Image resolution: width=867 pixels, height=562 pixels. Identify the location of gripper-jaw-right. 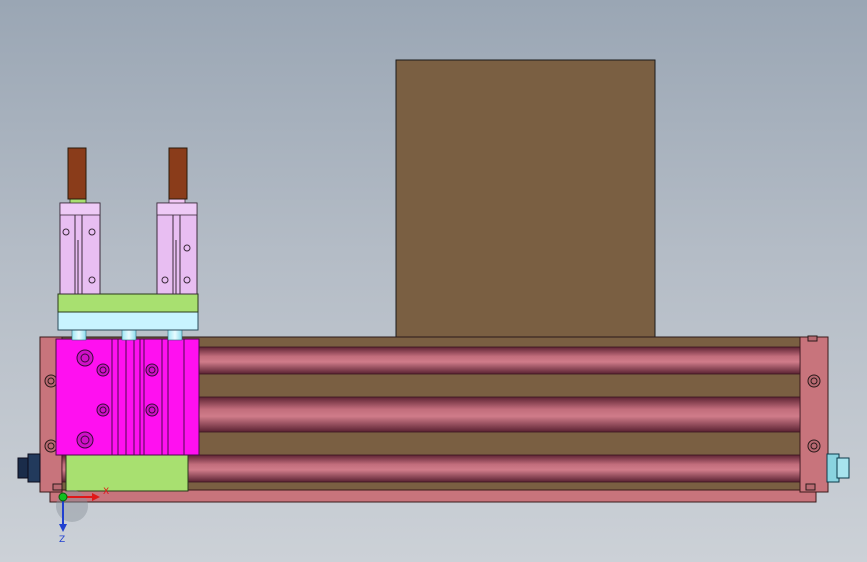
(177, 221).